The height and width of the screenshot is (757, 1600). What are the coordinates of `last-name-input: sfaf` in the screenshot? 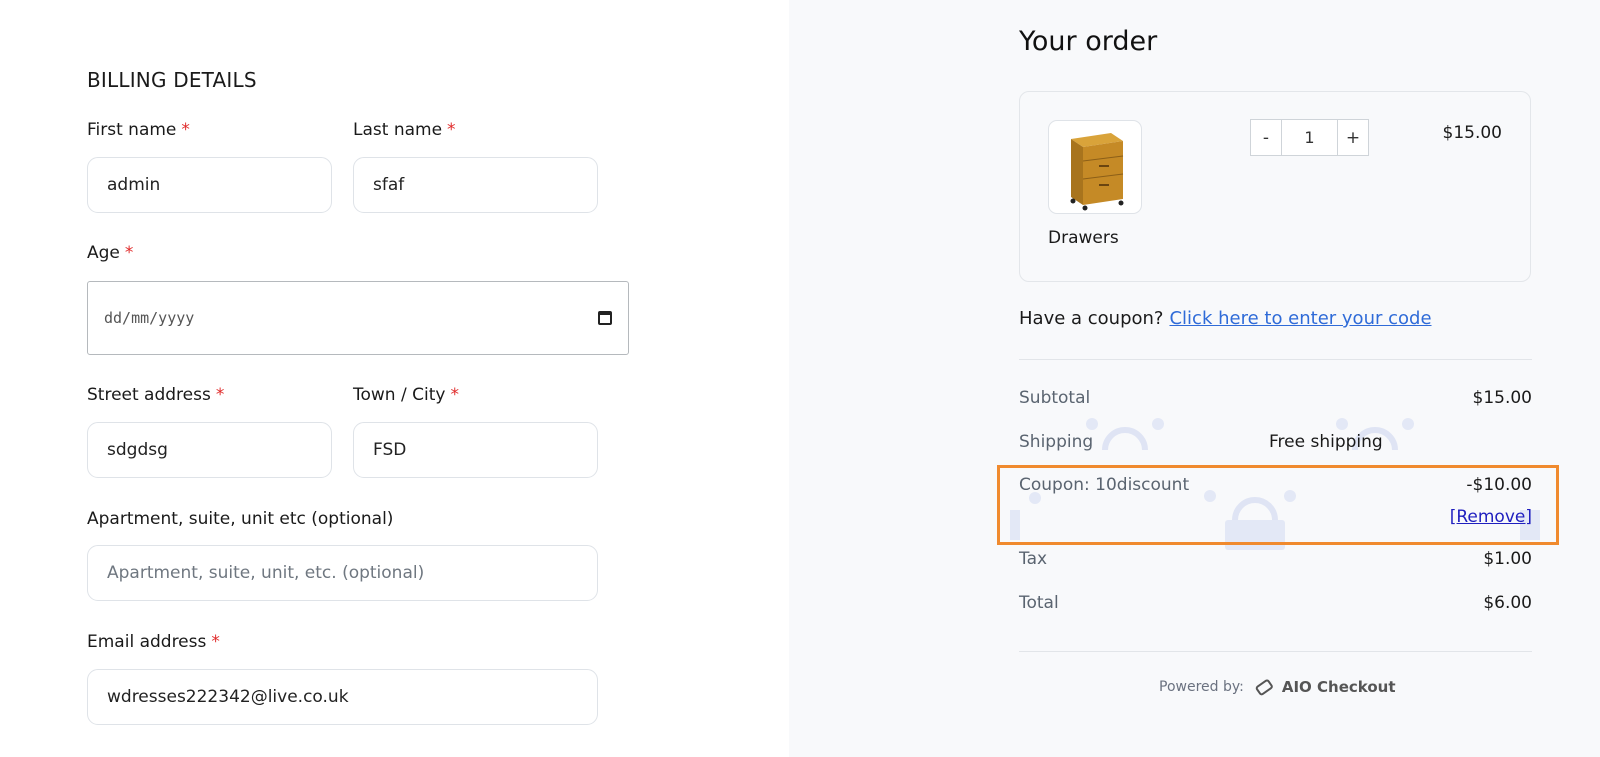 It's located at (475, 185).